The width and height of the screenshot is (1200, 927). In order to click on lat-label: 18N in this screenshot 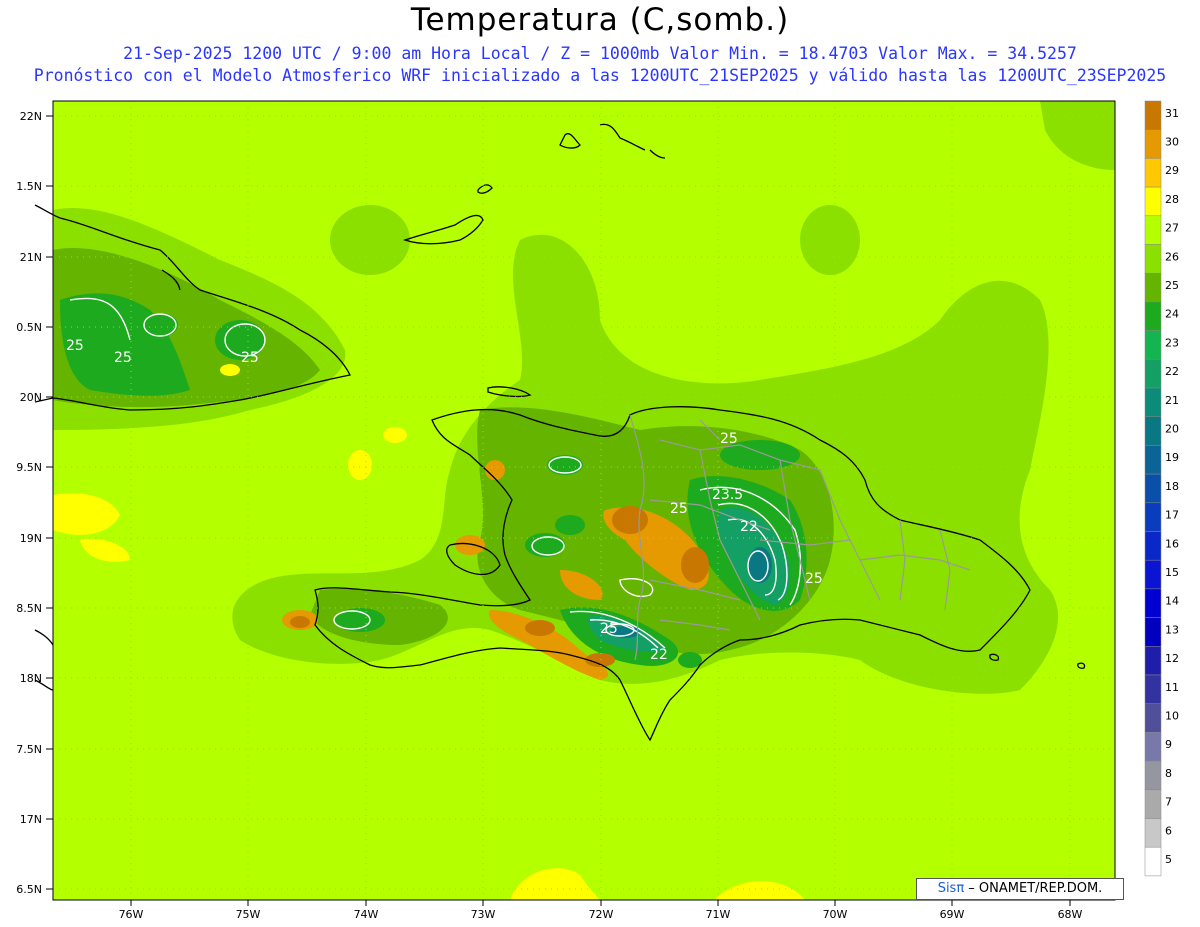, I will do `click(31, 678)`.